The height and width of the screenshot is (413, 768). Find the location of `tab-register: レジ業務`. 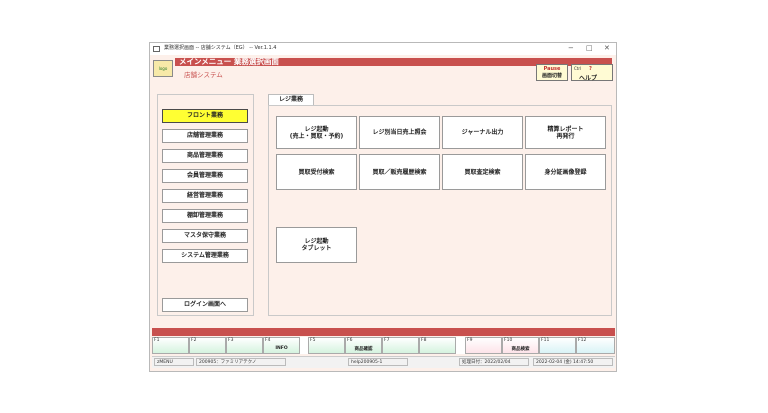

tab-register: レジ業務 is located at coordinates (291, 99).